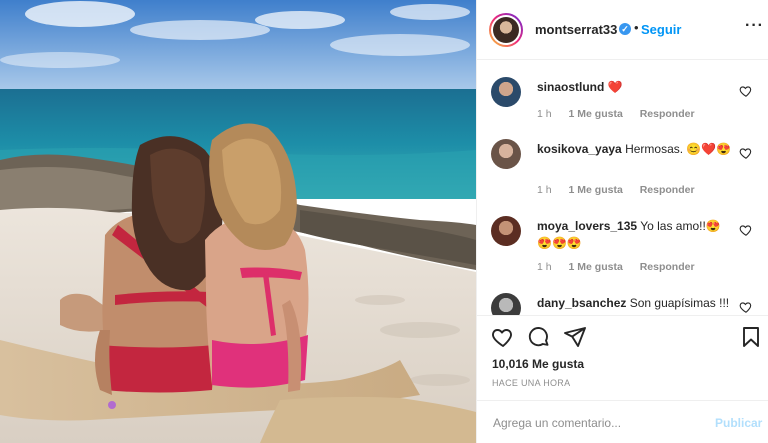 The height and width of the screenshot is (443, 768). I want to click on post-actions: 10,016 Me gusta HACE UNA HORA, so click(622, 351).